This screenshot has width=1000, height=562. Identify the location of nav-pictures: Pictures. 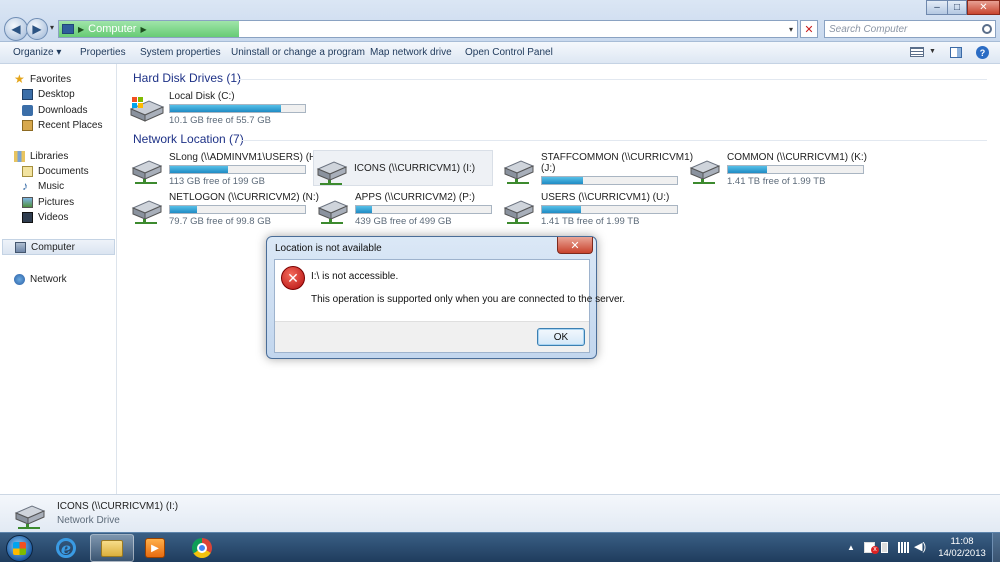
(48, 202).